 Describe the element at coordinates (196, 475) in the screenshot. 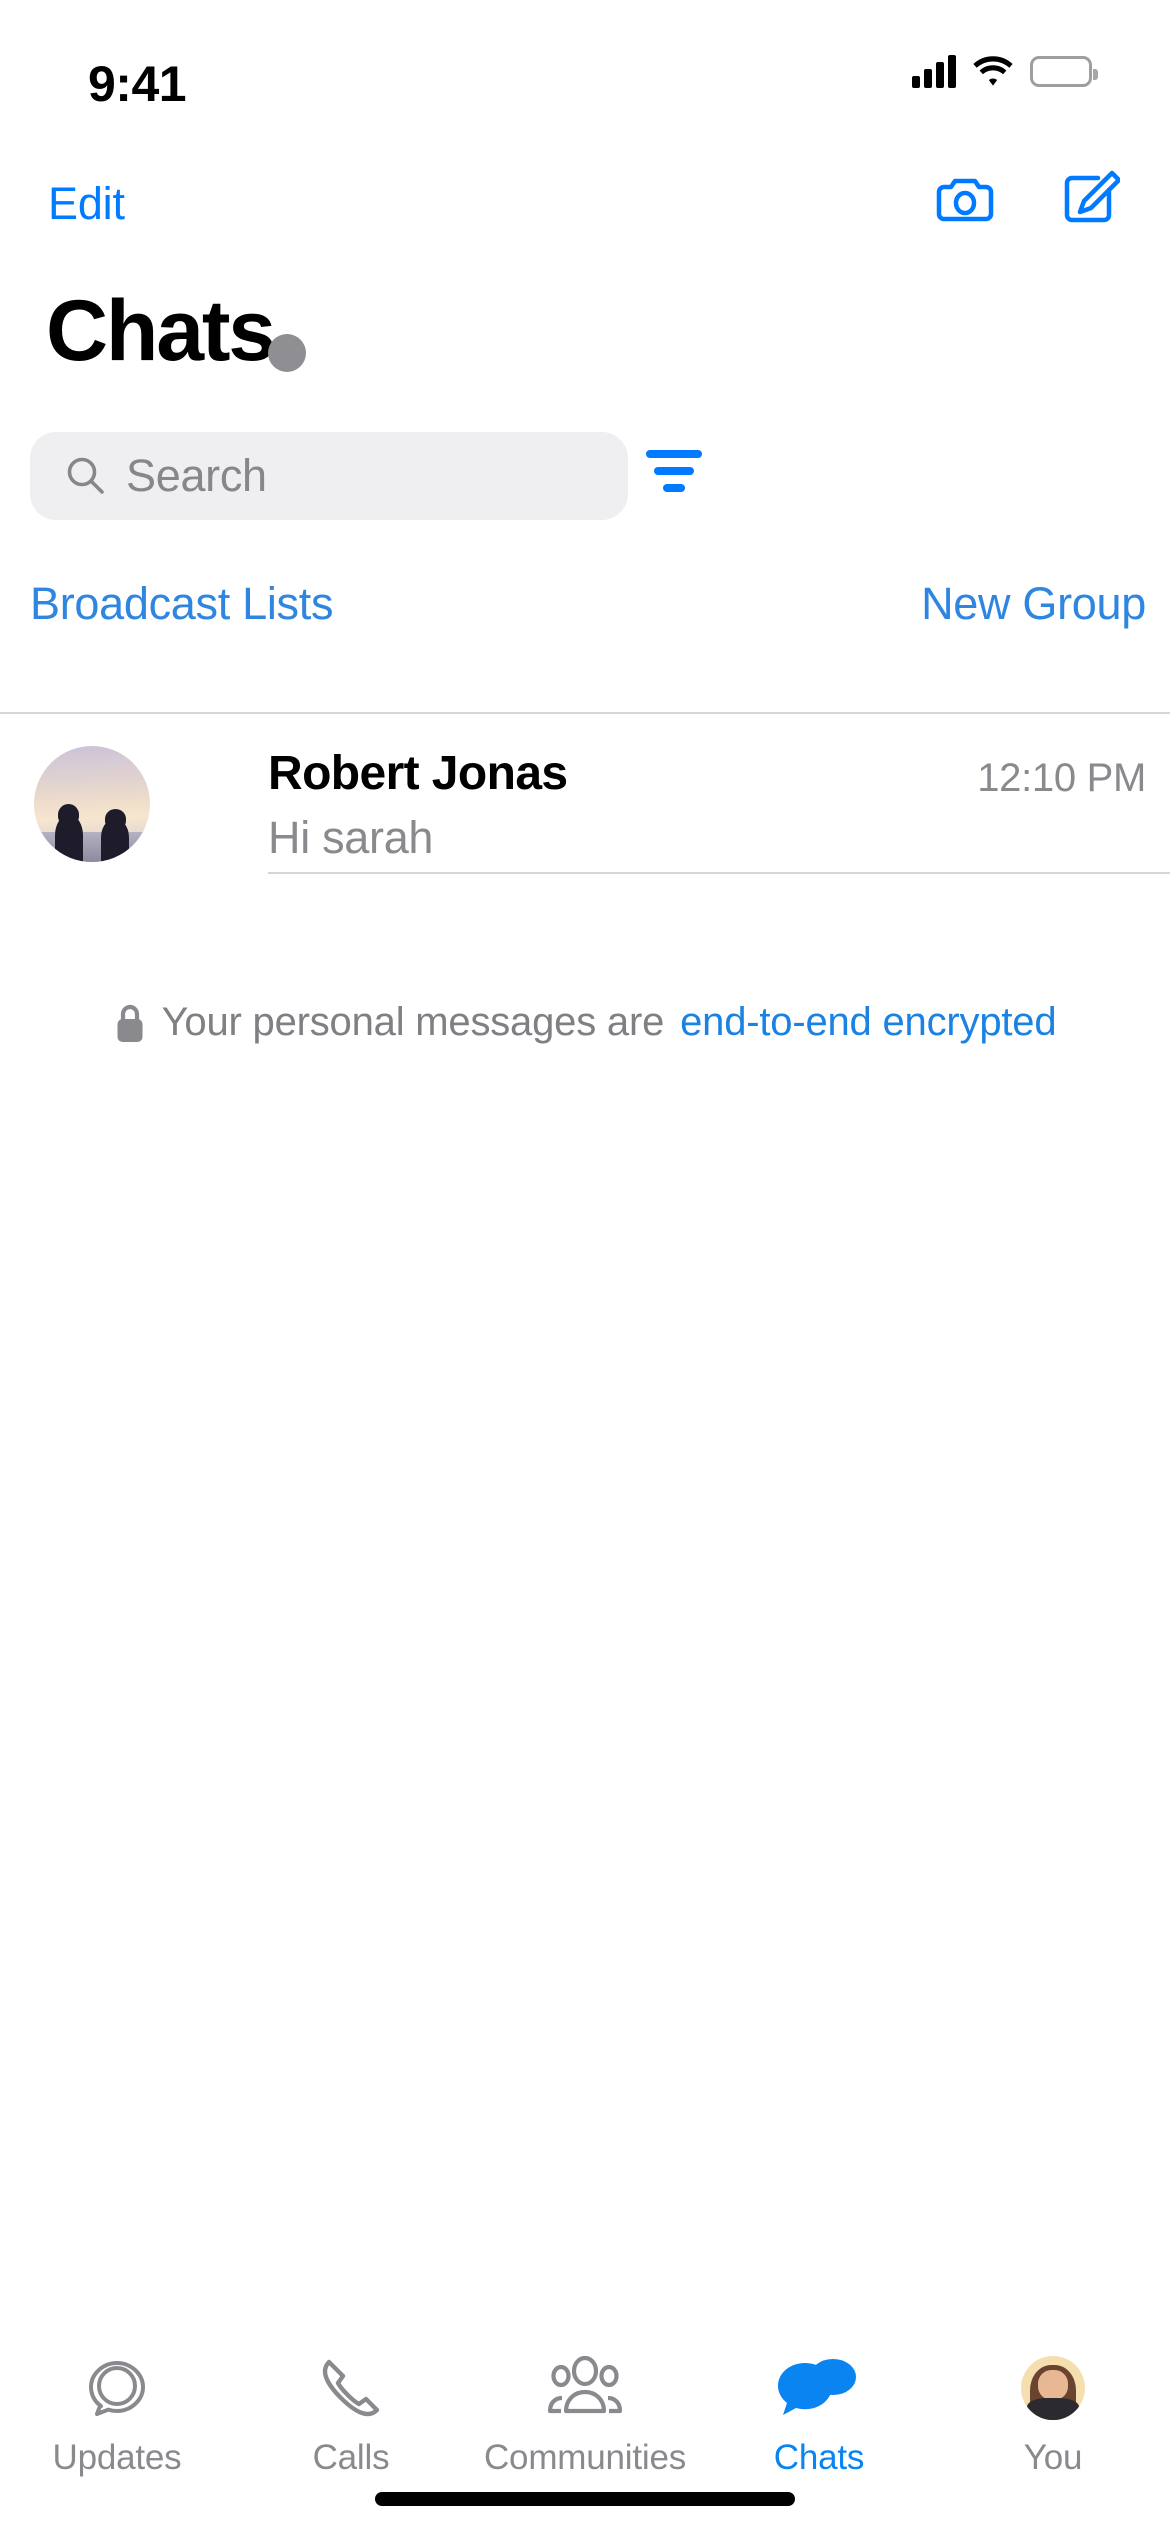

I see `search-placeholder: Search` at that location.